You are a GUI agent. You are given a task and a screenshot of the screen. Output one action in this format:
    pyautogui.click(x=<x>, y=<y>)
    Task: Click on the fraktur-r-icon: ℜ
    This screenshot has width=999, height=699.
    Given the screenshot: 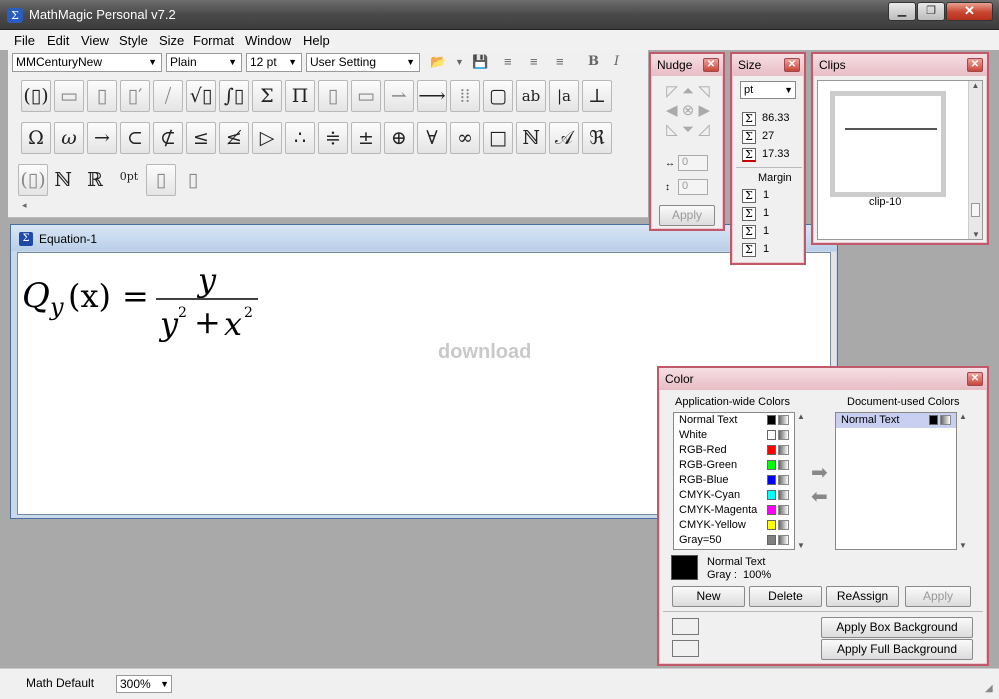 What is the action you would take?
    pyautogui.click(x=597, y=138)
    